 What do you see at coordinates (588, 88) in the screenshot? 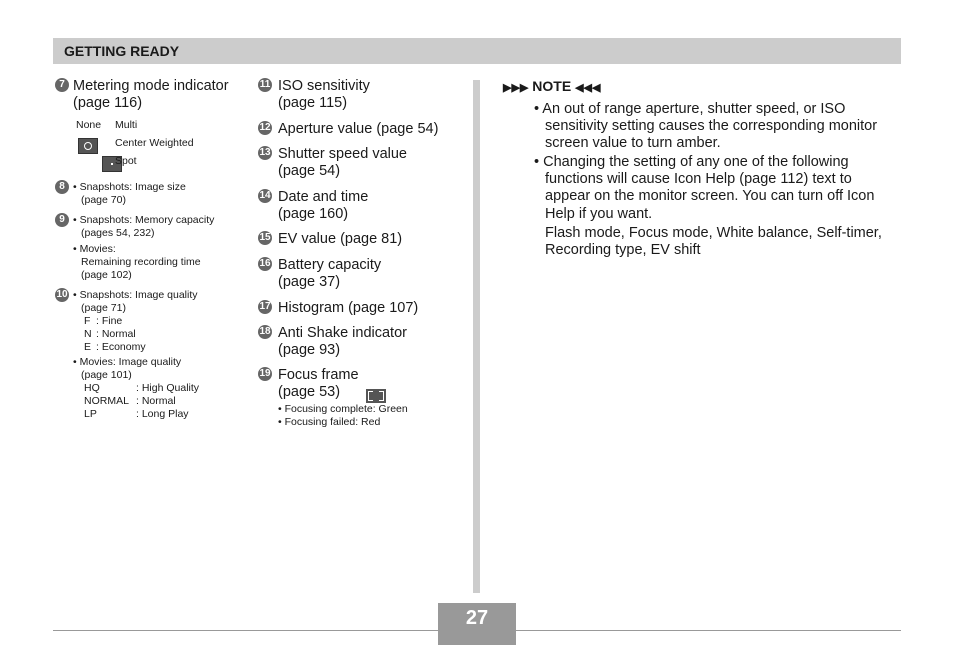
I see `note-arrows-left-icon: ◀◀◀` at bounding box center [588, 88].